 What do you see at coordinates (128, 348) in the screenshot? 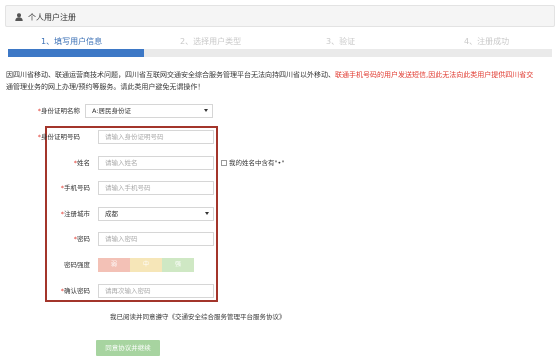
I see `submit-button: 同意协议并继续` at bounding box center [128, 348].